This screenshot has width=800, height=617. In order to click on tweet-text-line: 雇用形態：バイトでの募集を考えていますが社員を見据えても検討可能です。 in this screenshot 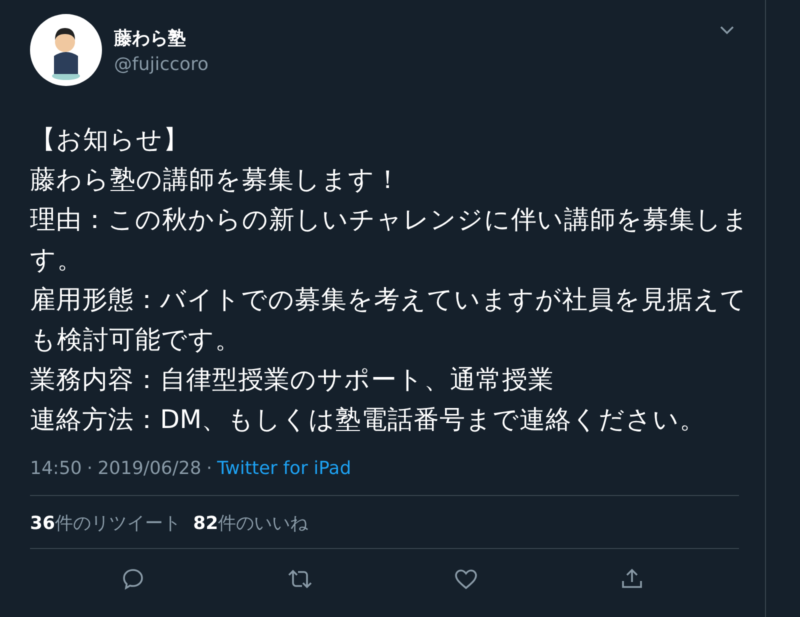, I will do `click(389, 320)`.